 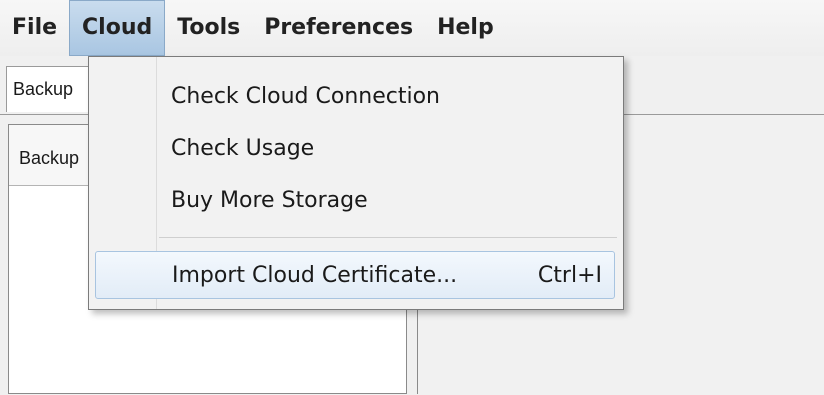 What do you see at coordinates (305, 97) in the screenshot?
I see `menu-item-check-cloud-connection: Check Cloud Connection` at bounding box center [305, 97].